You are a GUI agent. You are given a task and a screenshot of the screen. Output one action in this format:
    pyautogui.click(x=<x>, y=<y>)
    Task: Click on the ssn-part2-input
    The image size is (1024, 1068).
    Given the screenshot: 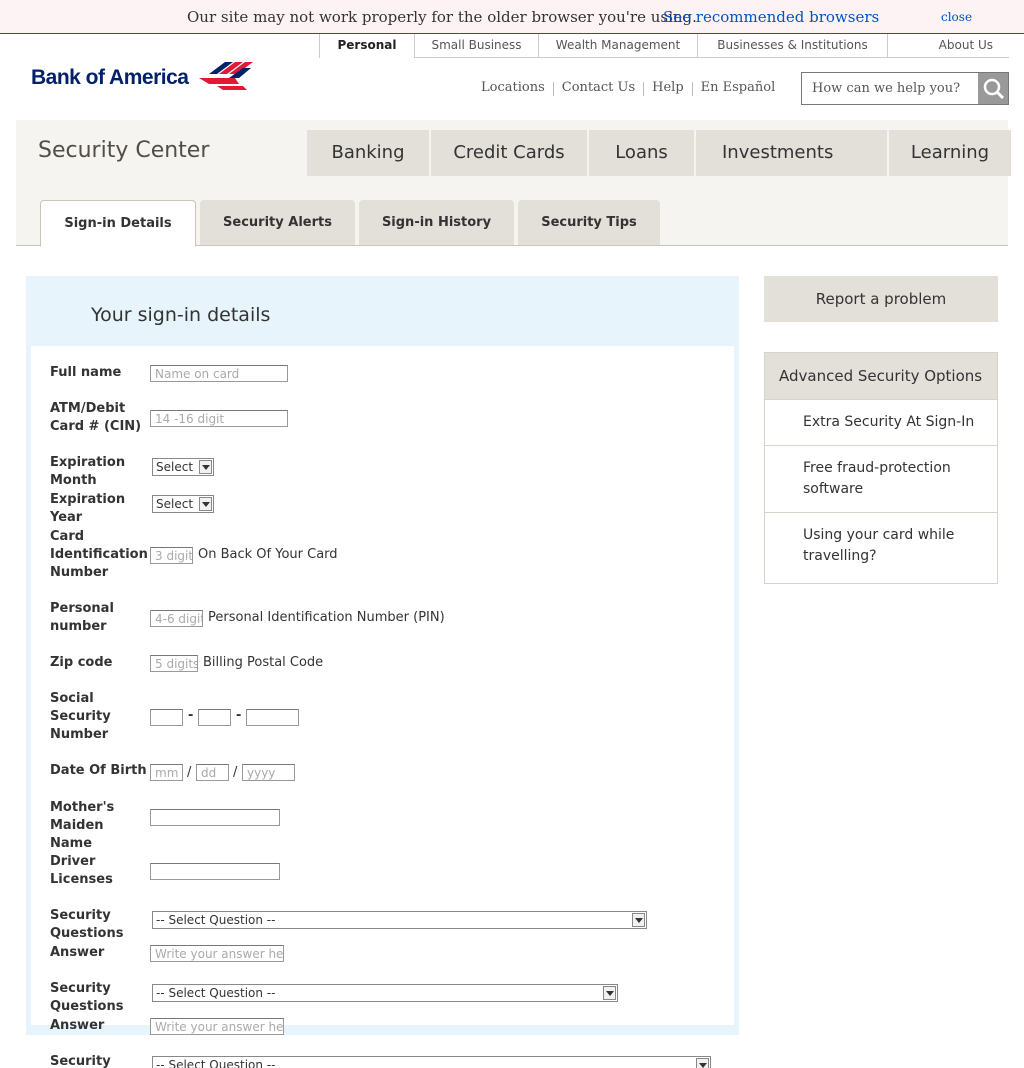 What is the action you would take?
    pyautogui.click(x=214, y=717)
    